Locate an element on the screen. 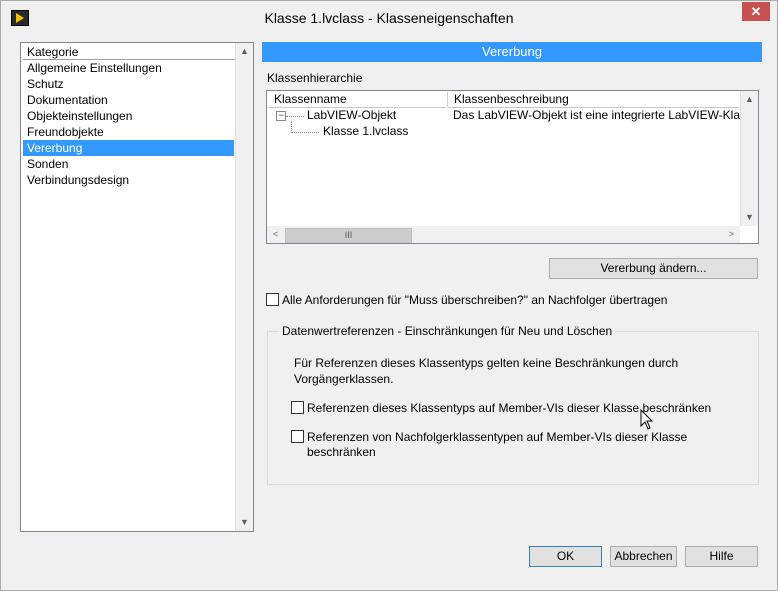  close-icon: ✕ is located at coordinates (756, 11).